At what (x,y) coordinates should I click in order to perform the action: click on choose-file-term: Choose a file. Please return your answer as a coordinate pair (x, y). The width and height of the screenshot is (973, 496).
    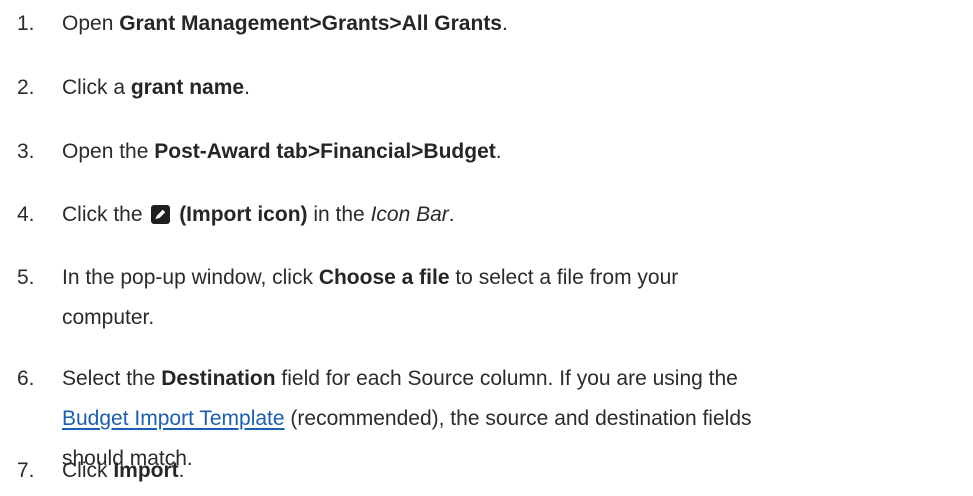
    Looking at the image, I should click on (384, 277).